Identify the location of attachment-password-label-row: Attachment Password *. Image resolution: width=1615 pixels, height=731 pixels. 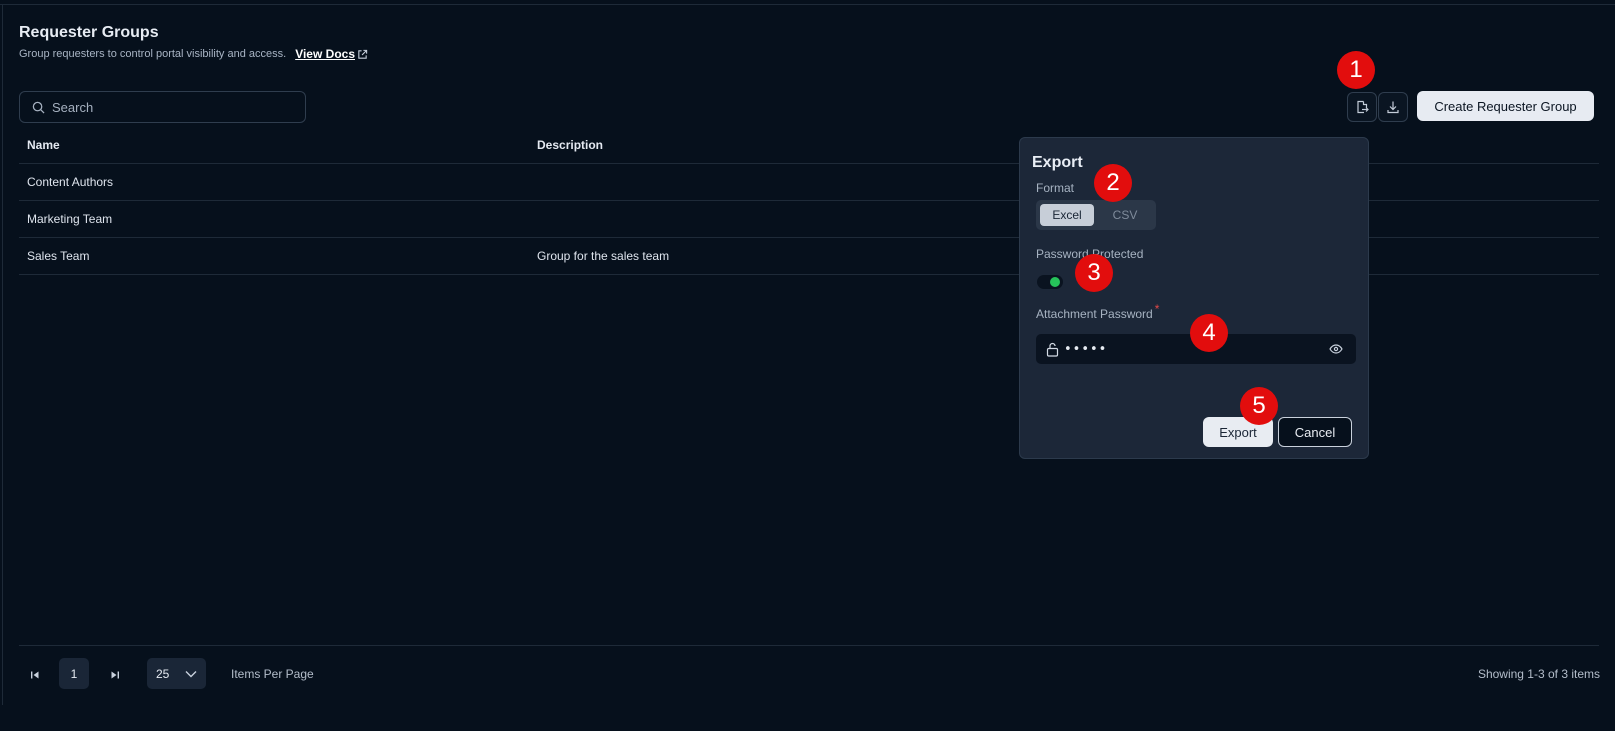
(1097, 311).